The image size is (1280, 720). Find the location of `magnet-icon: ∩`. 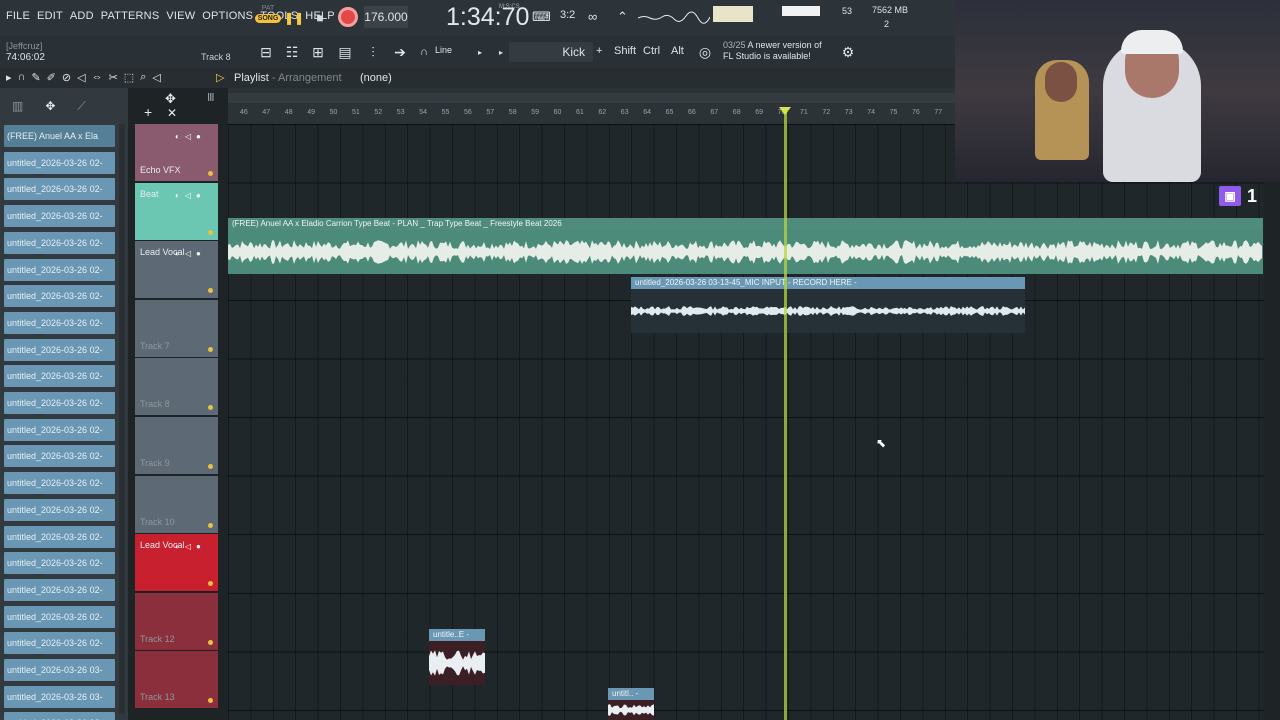

magnet-icon: ∩ is located at coordinates (424, 52).